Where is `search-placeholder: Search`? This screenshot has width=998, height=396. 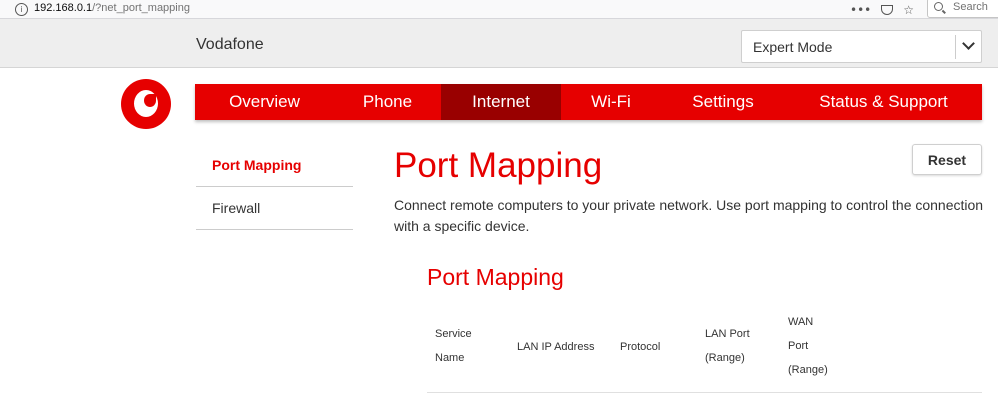
search-placeholder: Search is located at coordinates (970, 7).